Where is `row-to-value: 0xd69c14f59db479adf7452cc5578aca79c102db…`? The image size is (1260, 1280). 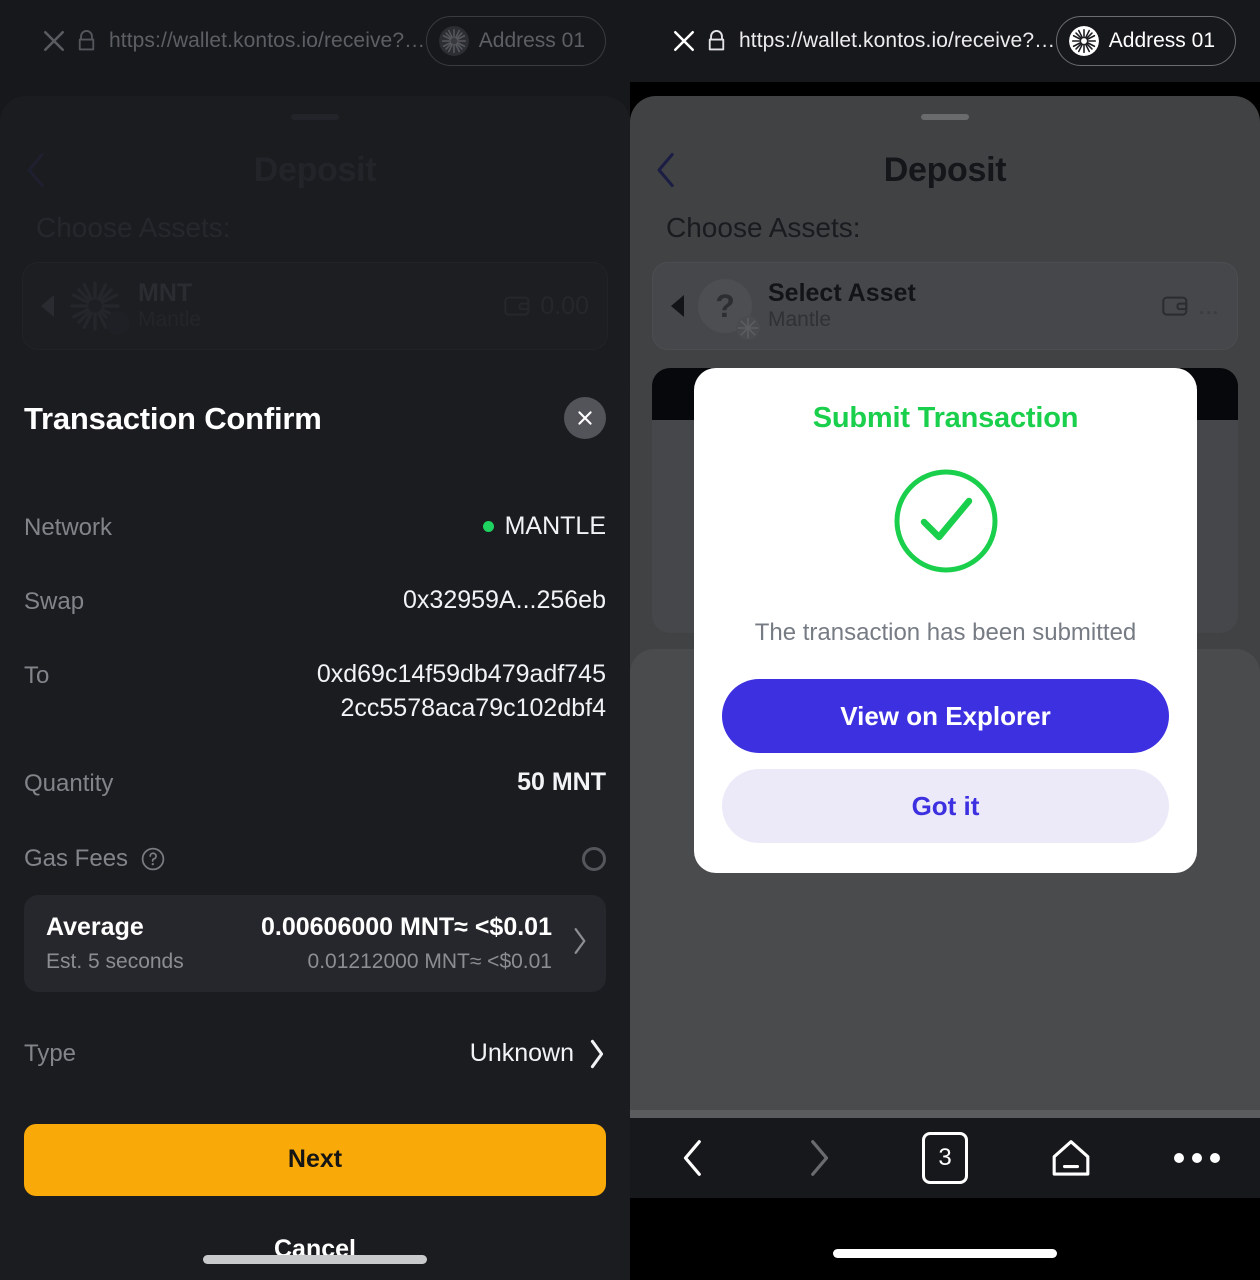
row-to-value: 0xd69c14f59db479adf7452cc5578aca79c102db… is located at coordinates (461, 691).